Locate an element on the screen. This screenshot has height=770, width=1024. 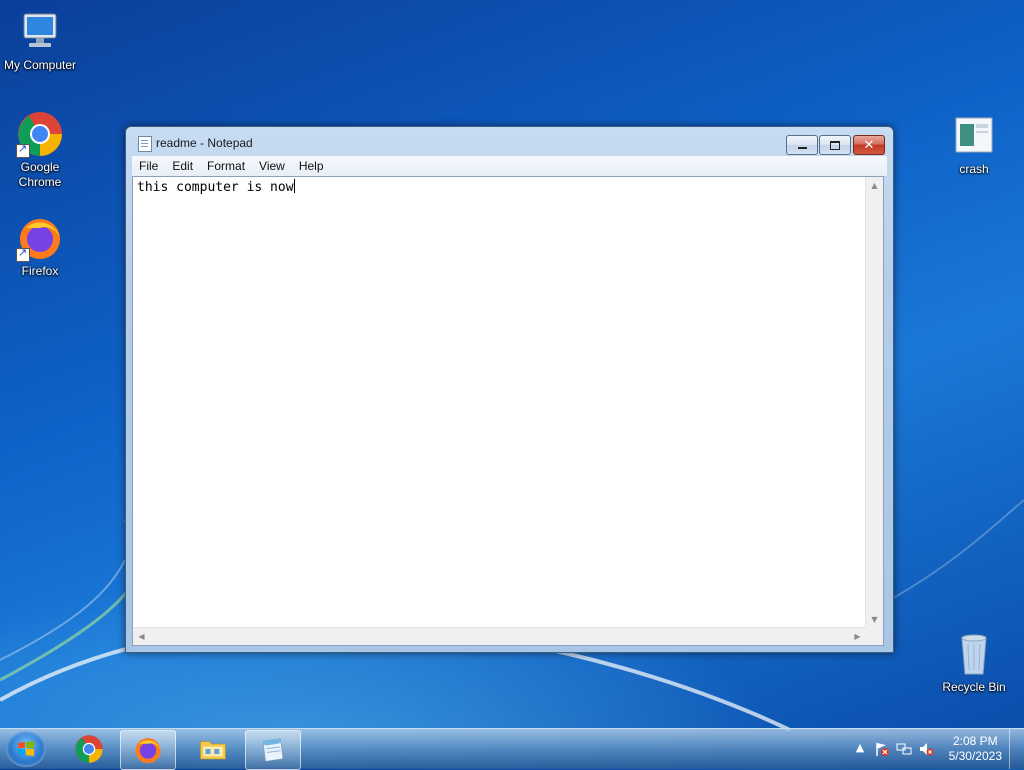
editor-text: this computer is now is located at coordinates (216, 187).